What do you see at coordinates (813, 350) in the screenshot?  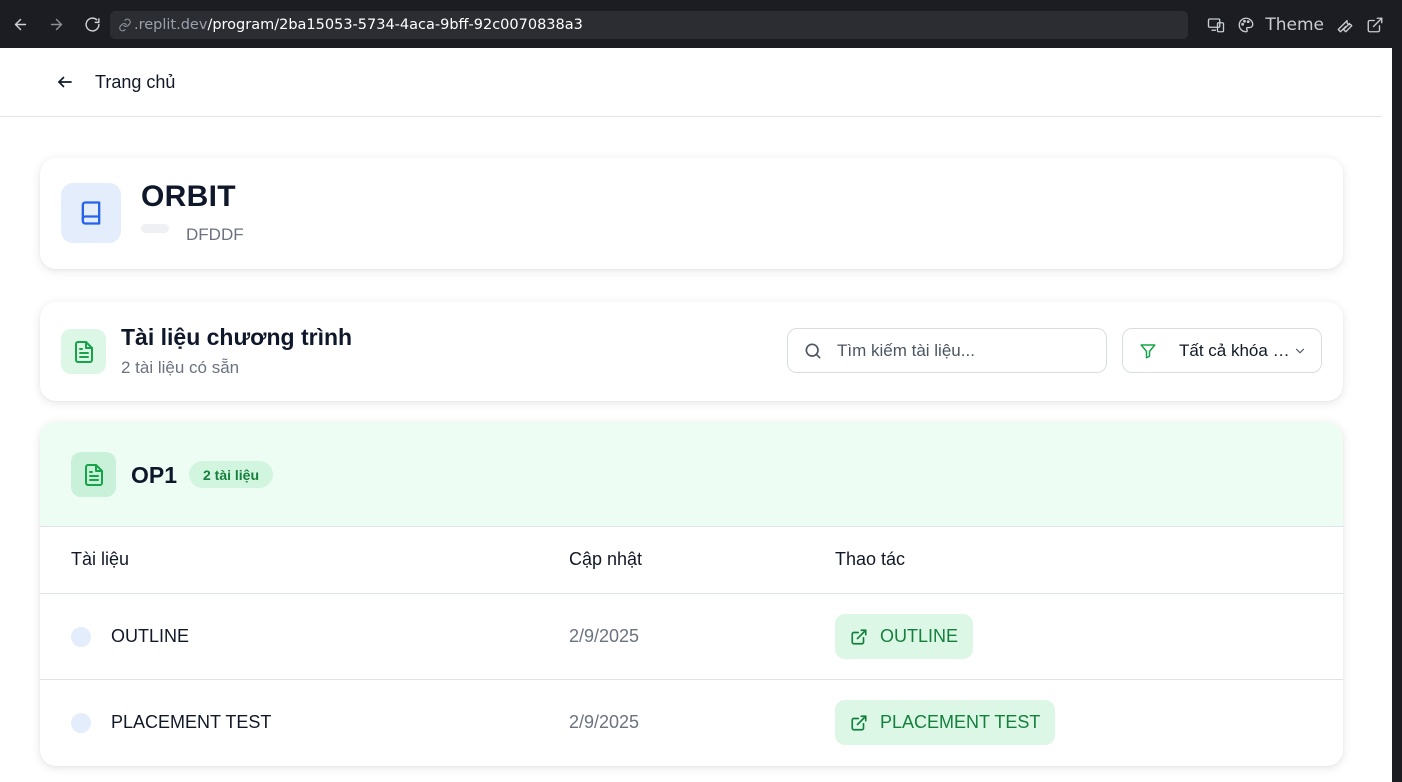 I see `search-icon` at bounding box center [813, 350].